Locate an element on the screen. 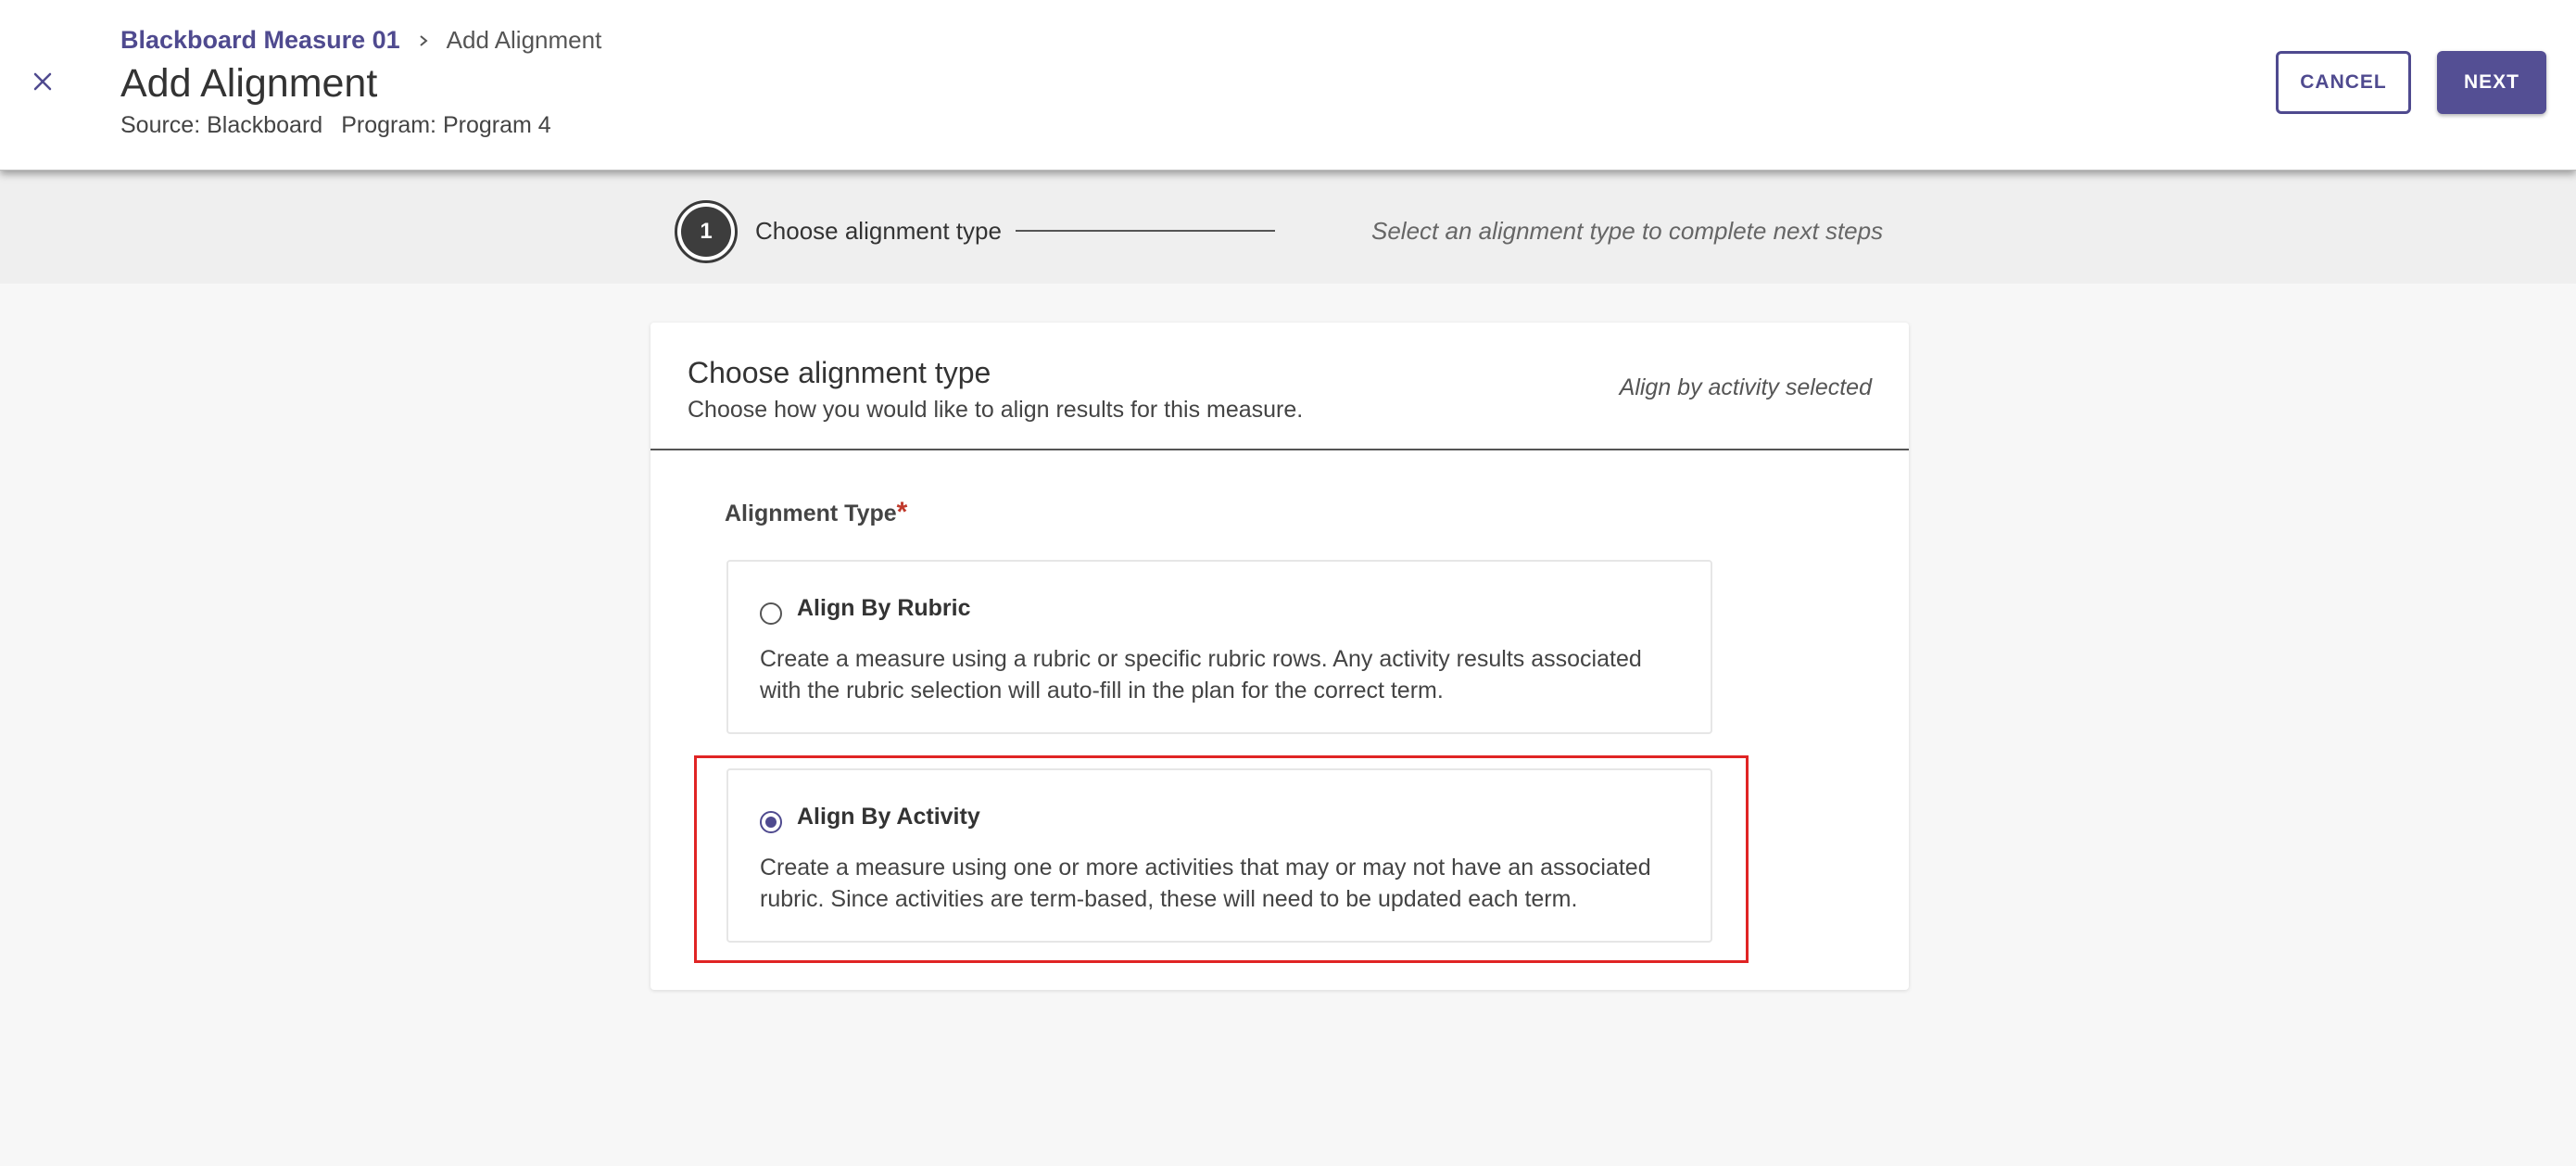  step-connector is located at coordinates (1145, 231).